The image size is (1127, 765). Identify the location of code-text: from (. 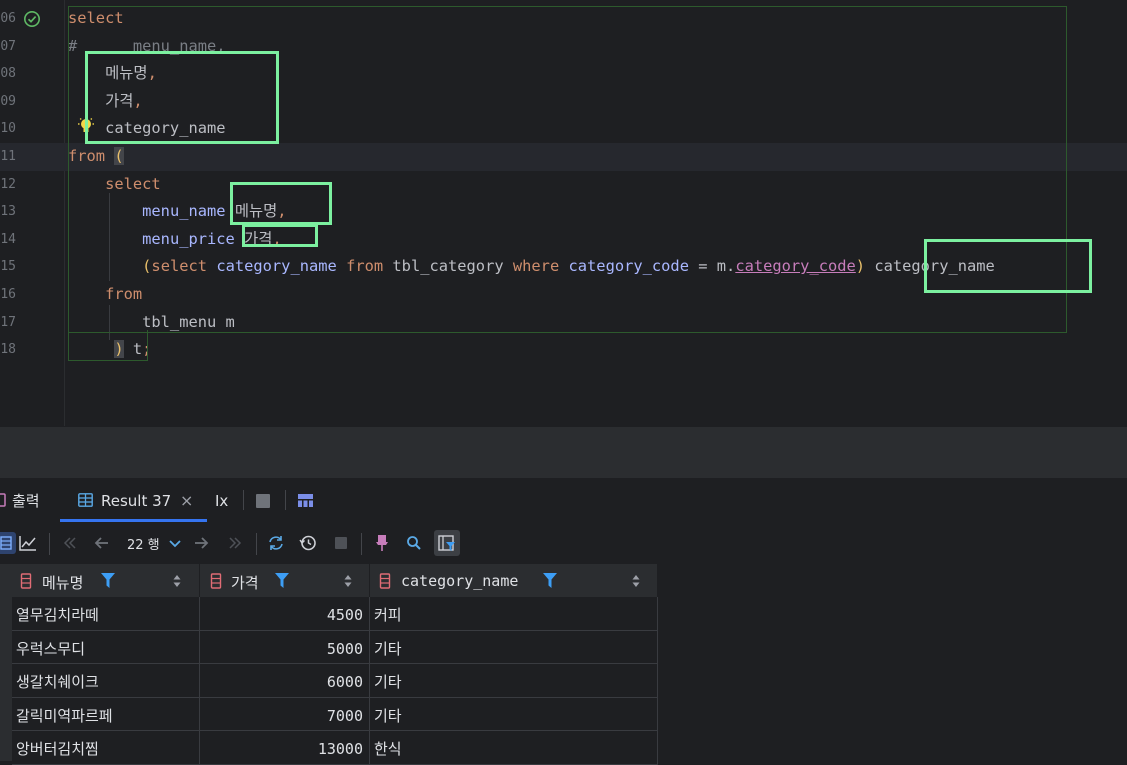
(96, 157).